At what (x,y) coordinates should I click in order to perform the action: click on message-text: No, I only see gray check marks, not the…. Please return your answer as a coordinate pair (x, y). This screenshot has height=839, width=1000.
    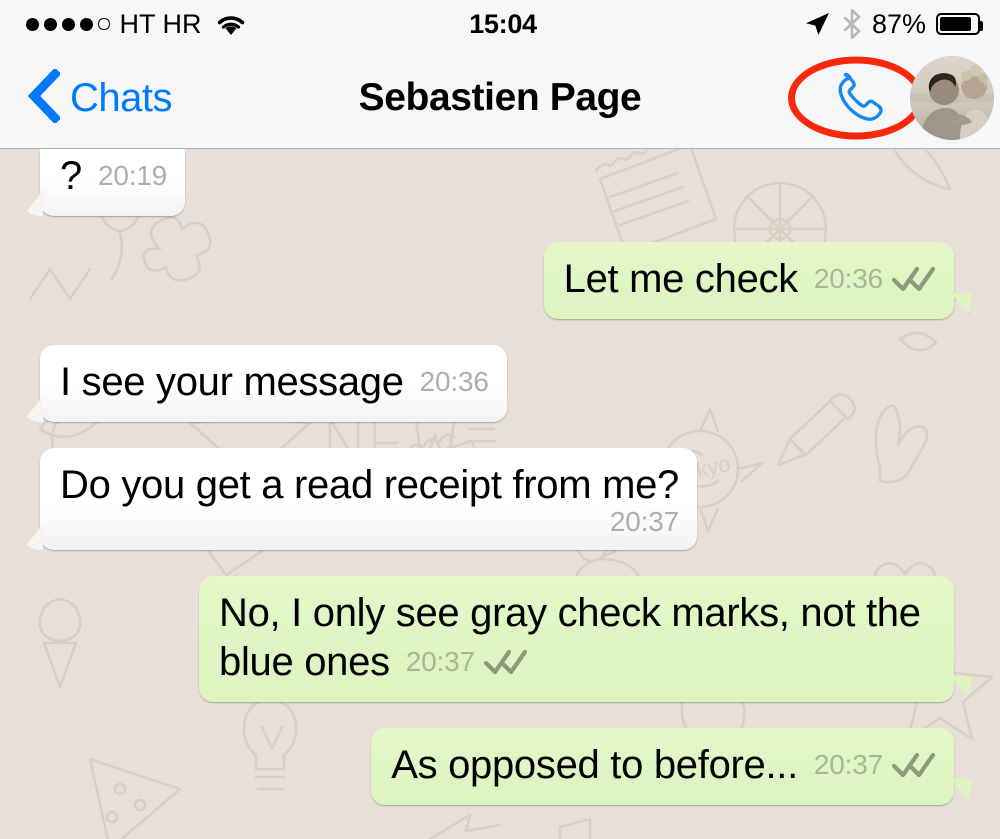
    Looking at the image, I should click on (570, 638).